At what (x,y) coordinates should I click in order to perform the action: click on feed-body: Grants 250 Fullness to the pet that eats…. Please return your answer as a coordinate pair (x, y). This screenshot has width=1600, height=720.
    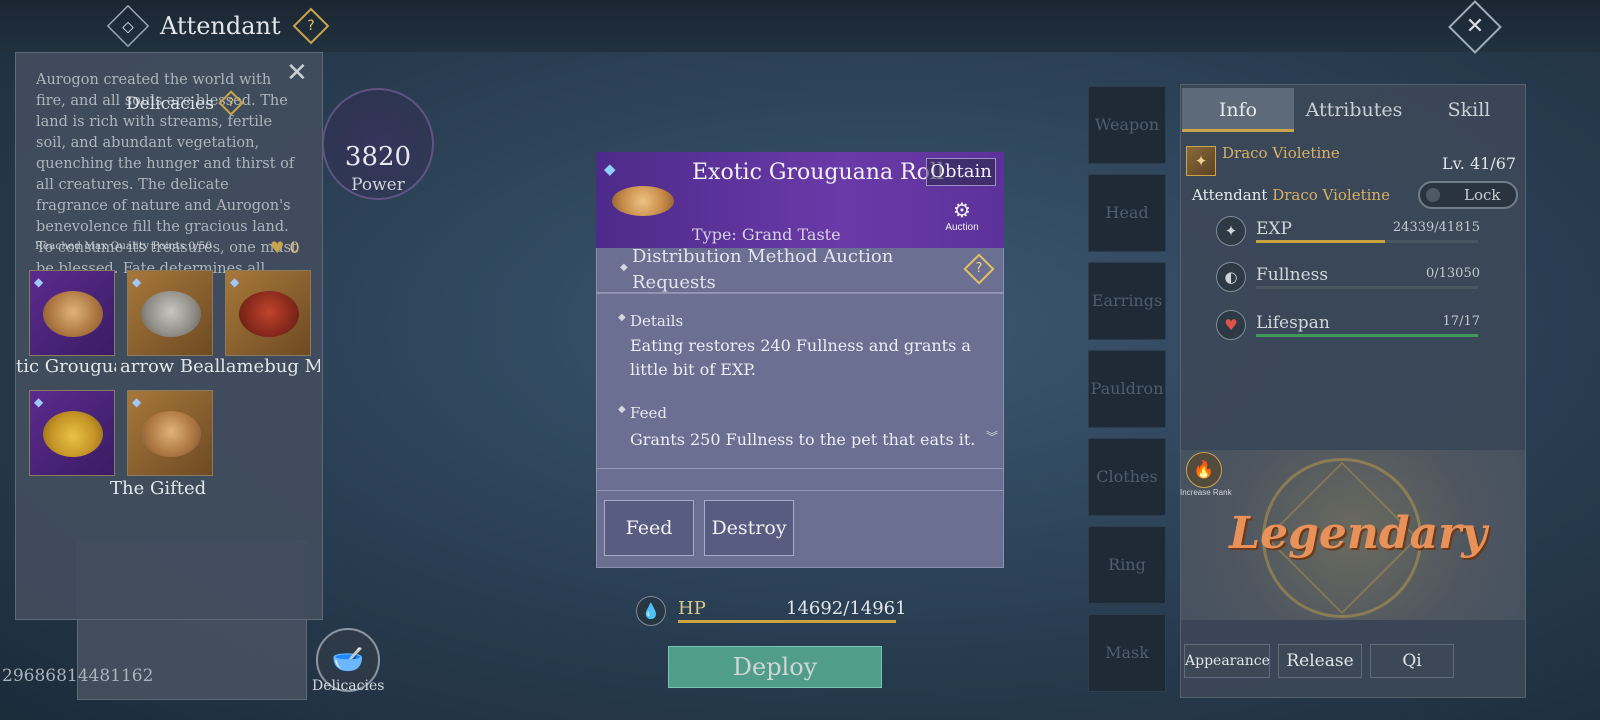
    Looking at the image, I should click on (803, 439).